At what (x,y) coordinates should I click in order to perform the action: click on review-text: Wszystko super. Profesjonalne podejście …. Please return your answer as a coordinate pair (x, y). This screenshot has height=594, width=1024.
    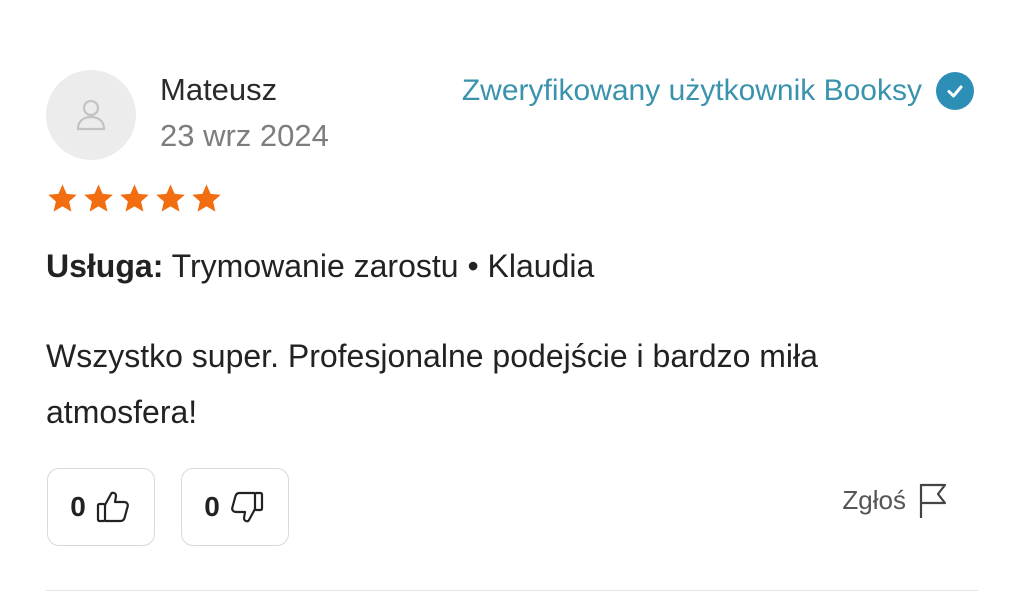
    Looking at the image, I should click on (432, 384).